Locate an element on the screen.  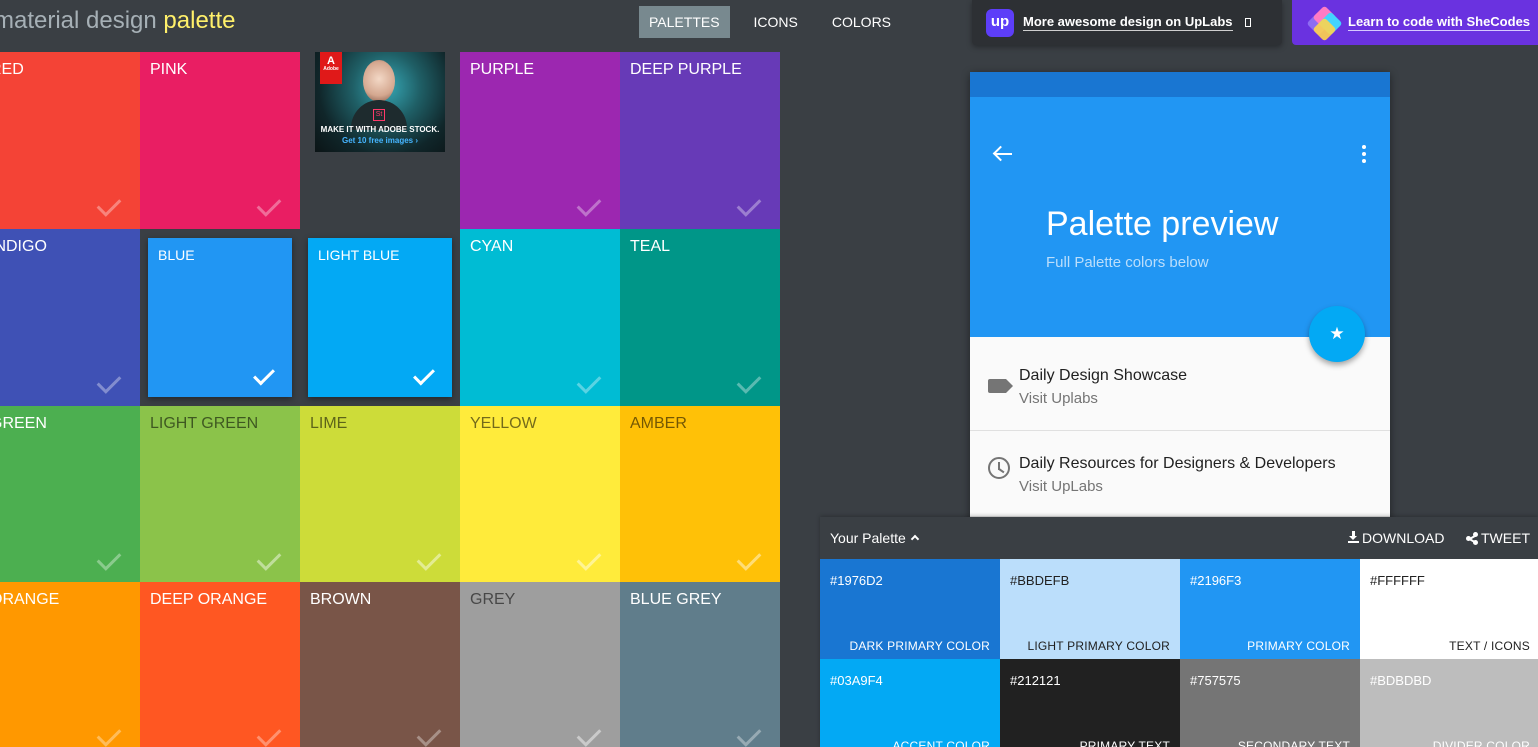
swatch-name: PURPLE is located at coordinates (502, 69).